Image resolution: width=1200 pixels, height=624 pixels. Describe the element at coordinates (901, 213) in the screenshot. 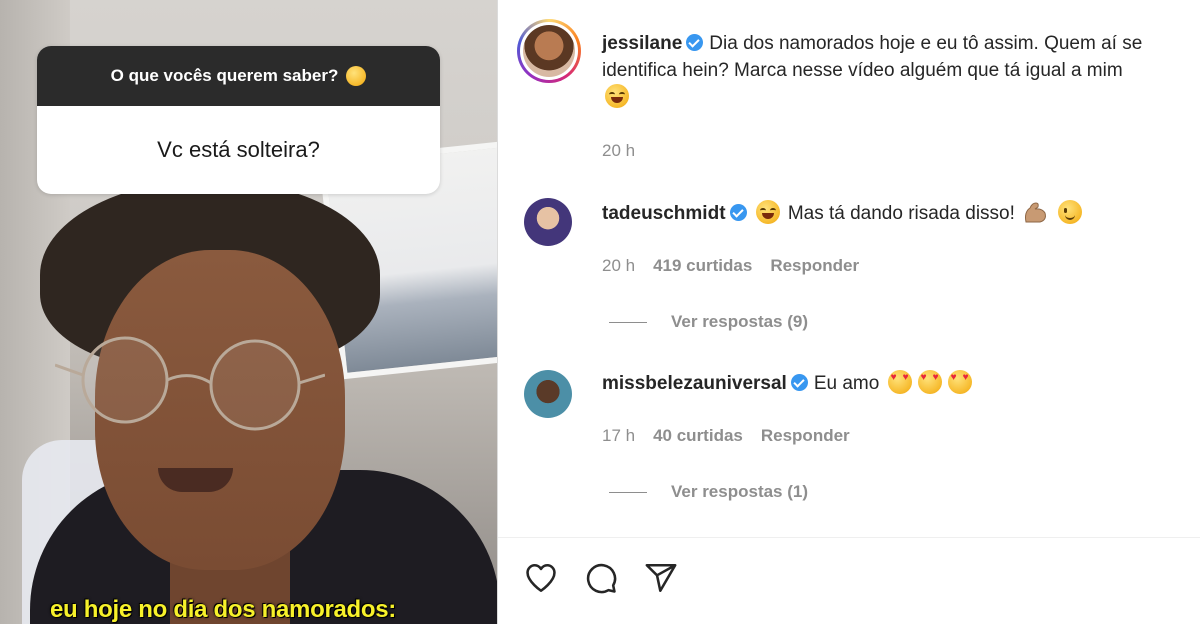

I see `comment-text: Mas tá dando risada disso!` at that location.